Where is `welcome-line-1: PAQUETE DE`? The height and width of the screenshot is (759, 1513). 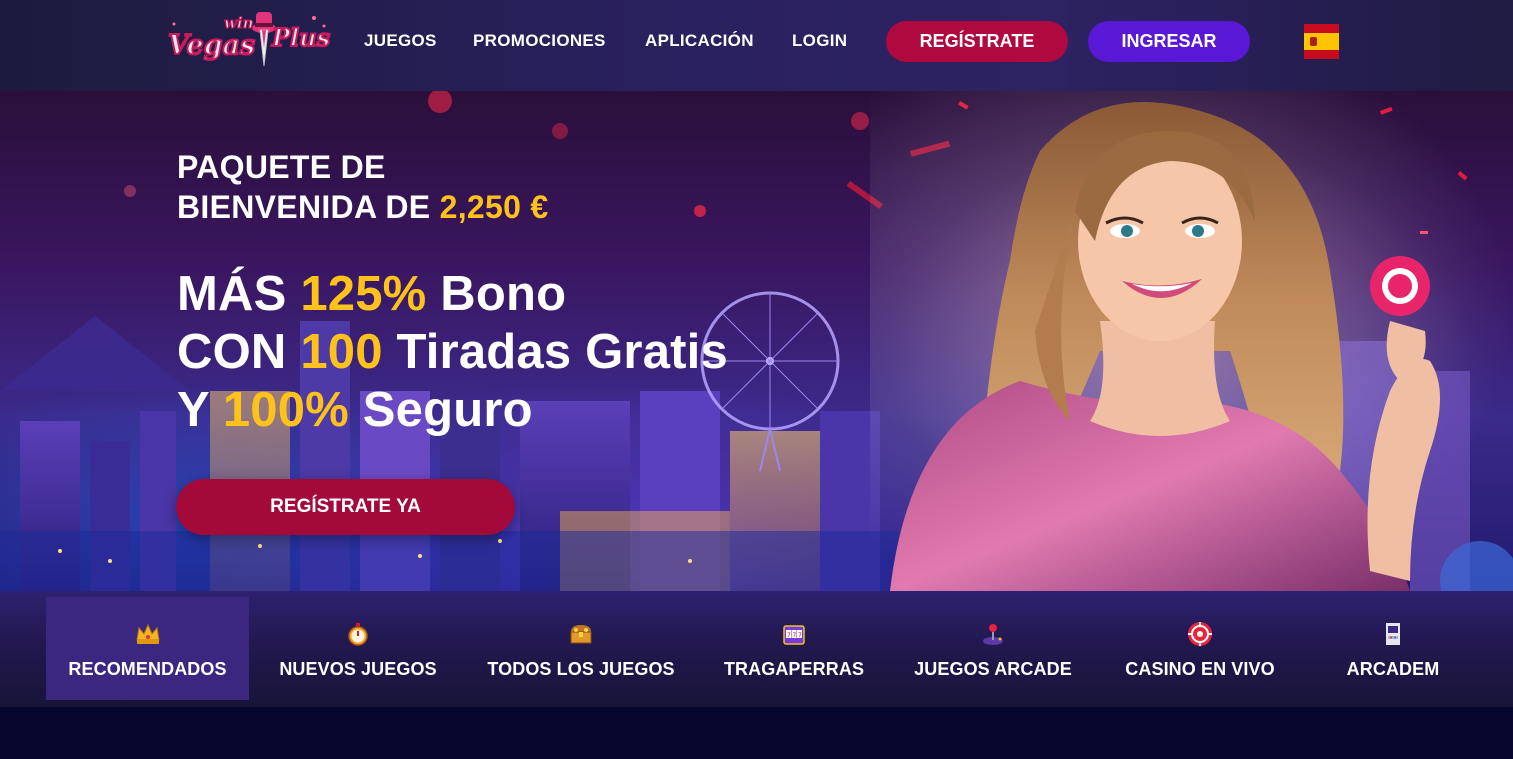 welcome-line-1: PAQUETE DE is located at coordinates (281, 167).